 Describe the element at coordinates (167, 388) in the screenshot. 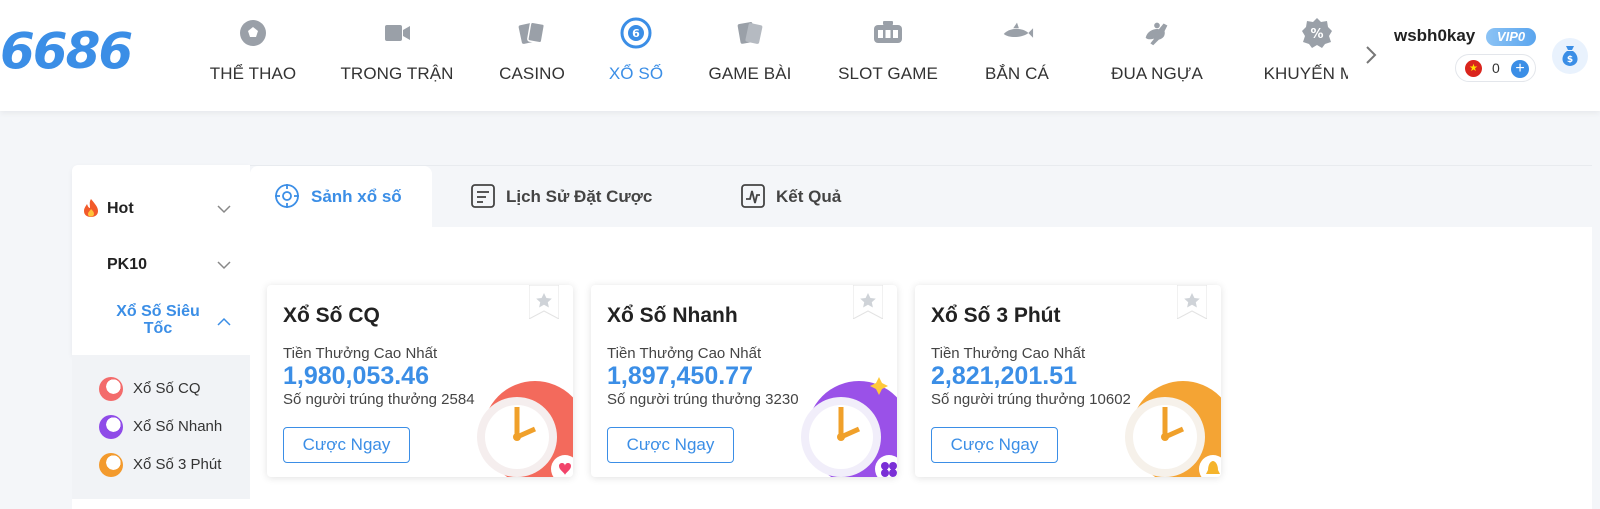

I see `sidebar-subitem-label: Xổ Số CQ` at that location.